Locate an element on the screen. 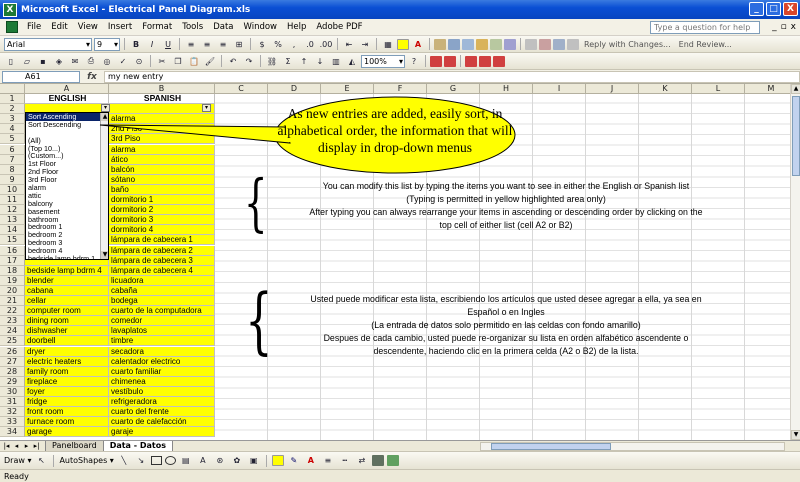  last-sheet-icon: ▸| is located at coordinates (36, 446).